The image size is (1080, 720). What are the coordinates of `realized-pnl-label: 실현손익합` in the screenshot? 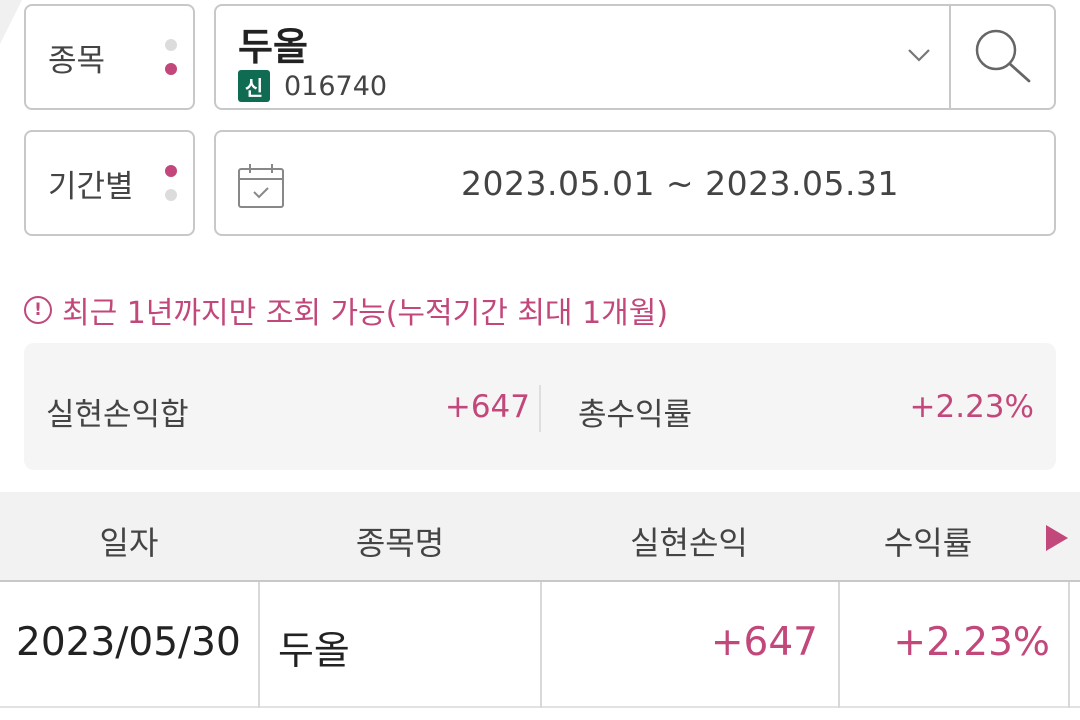 It's located at (117, 415).